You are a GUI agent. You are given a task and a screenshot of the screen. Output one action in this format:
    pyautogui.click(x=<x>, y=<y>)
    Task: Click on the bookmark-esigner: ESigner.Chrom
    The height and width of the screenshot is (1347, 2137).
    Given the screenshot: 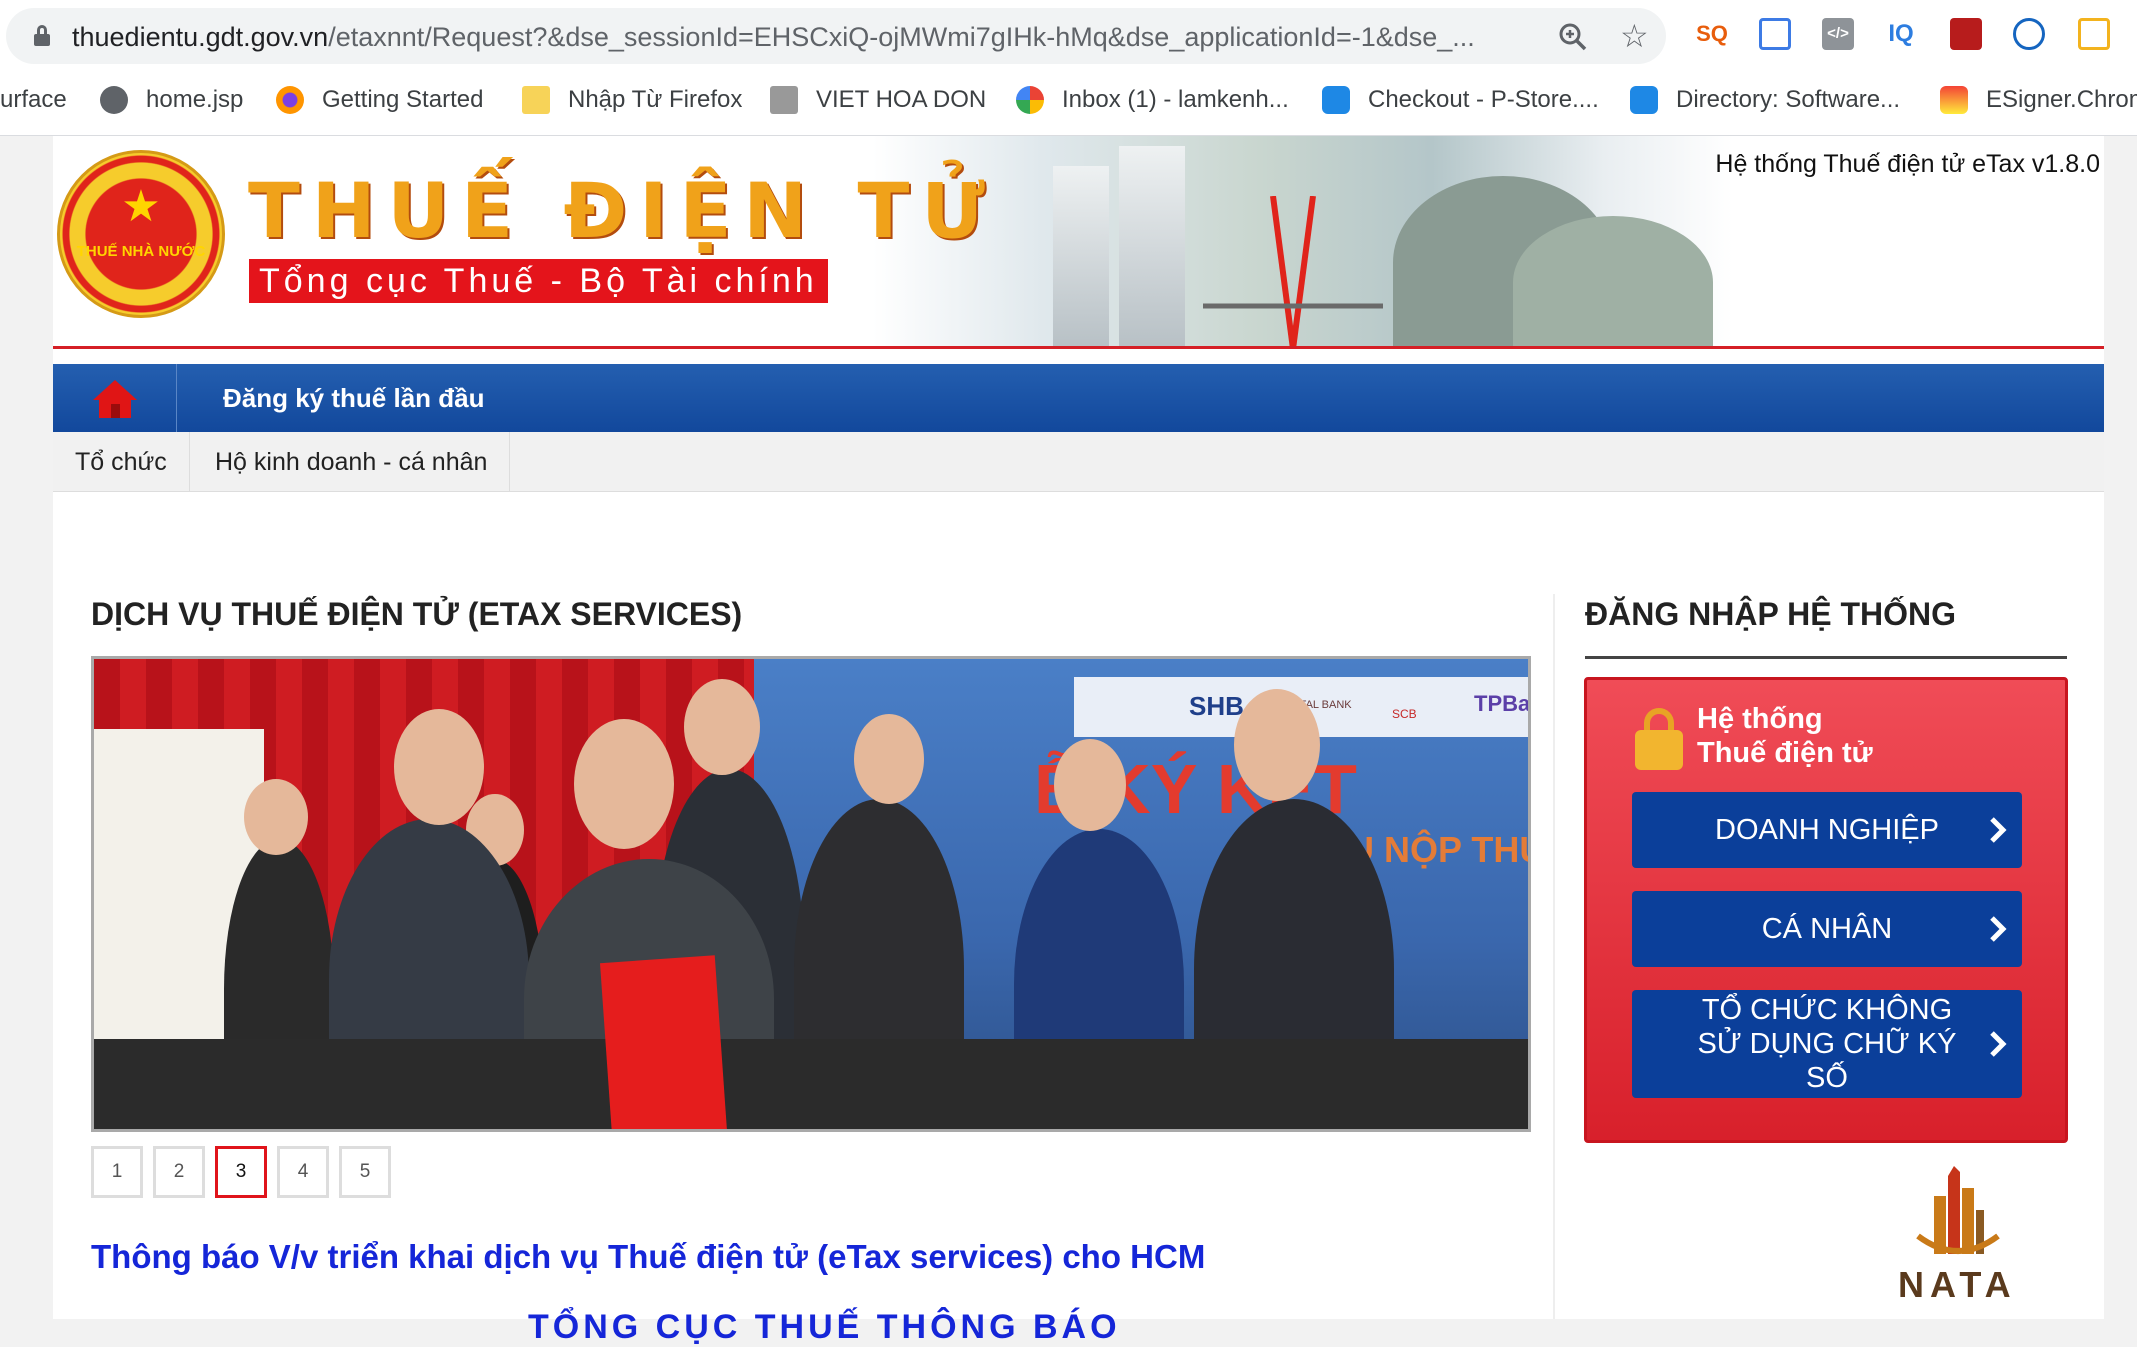 What is the action you would take?
    pyautogui.click(x=2038, y=100)
    